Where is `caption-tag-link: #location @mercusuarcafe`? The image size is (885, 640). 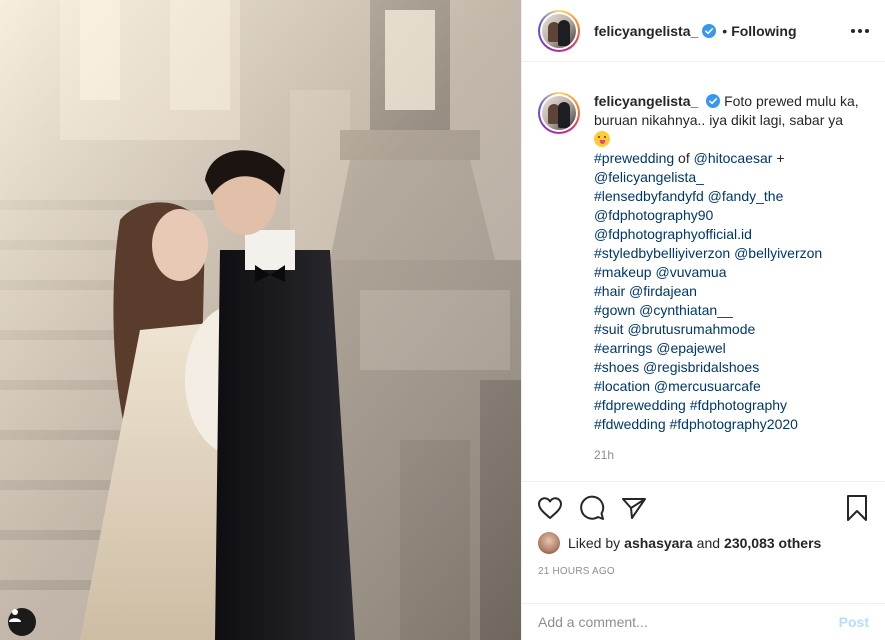 caption-tag-link: #location @mercusuarcafe is located at coordinates (726, 386).